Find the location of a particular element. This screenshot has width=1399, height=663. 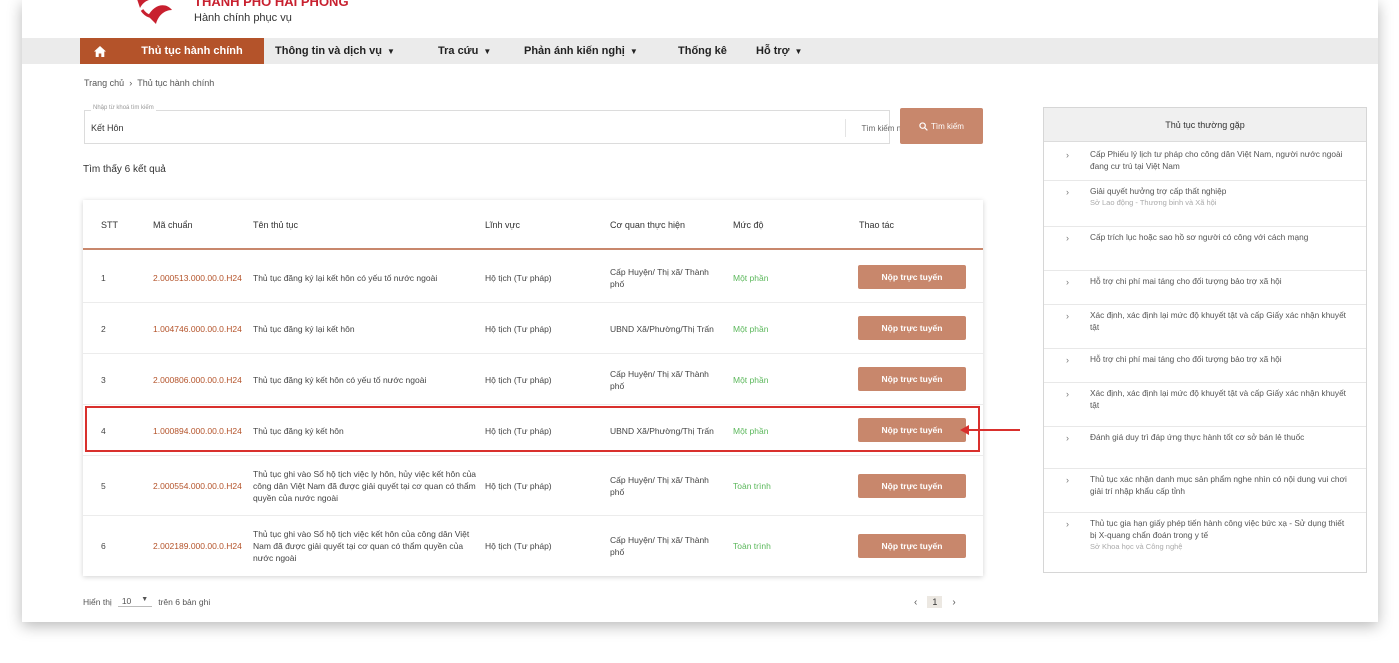

page-size-control: Hiển thị 10 ▼ trên 6 bản ghi is located at coordinates (146, 601).